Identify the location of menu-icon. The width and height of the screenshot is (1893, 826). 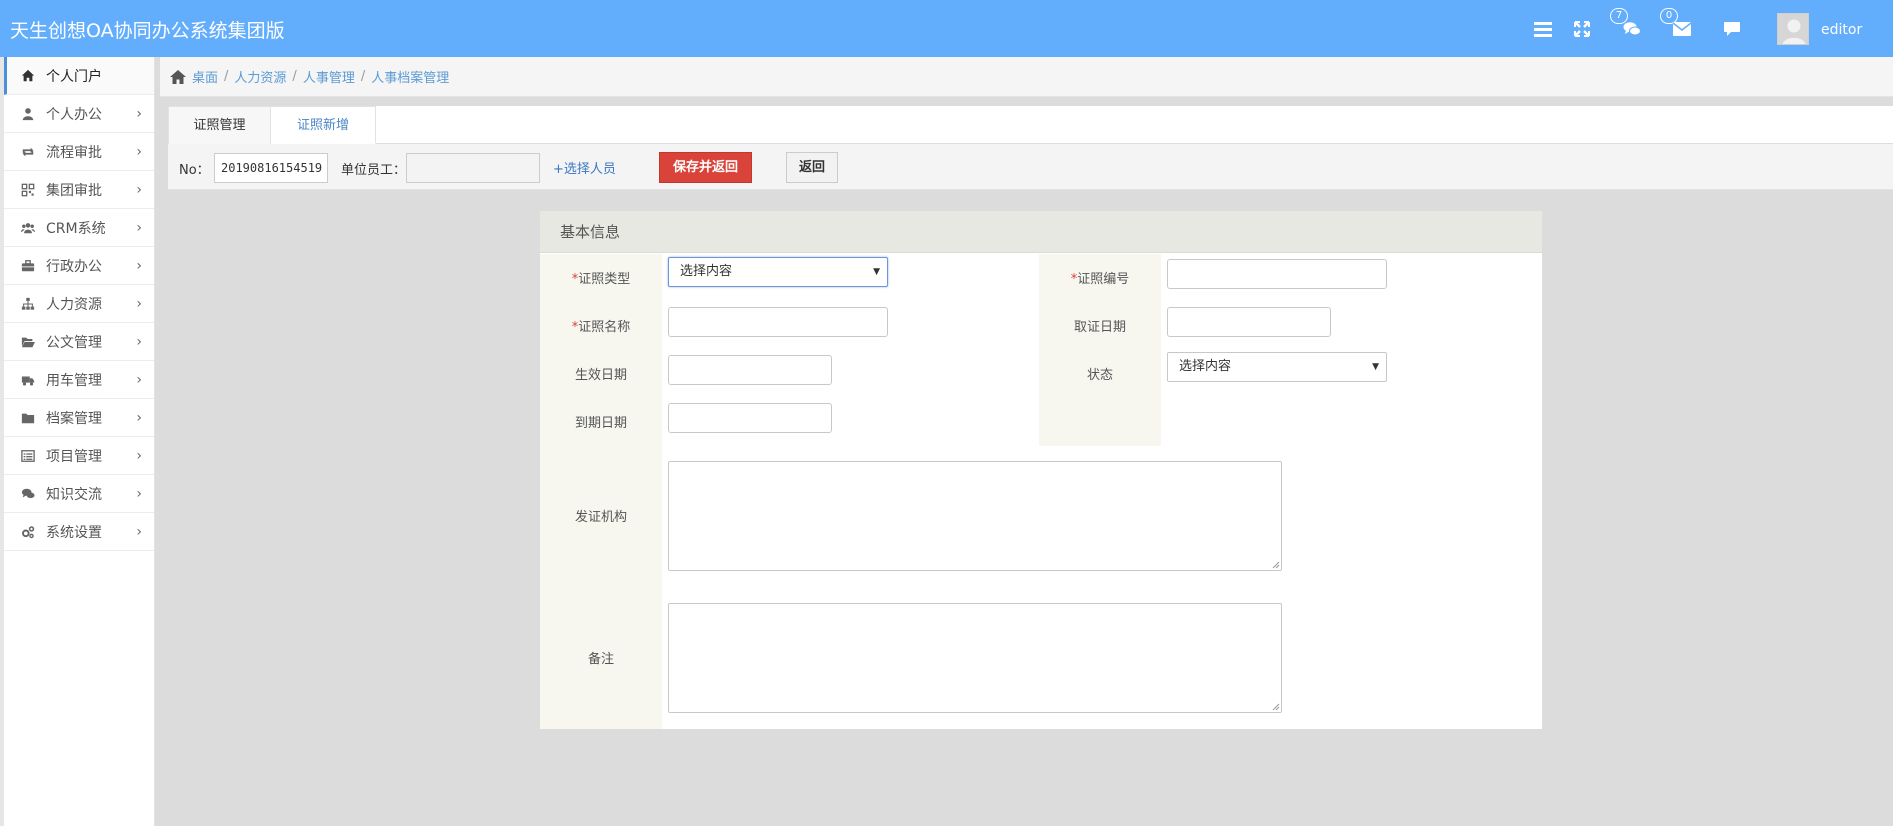
(1543, 29).